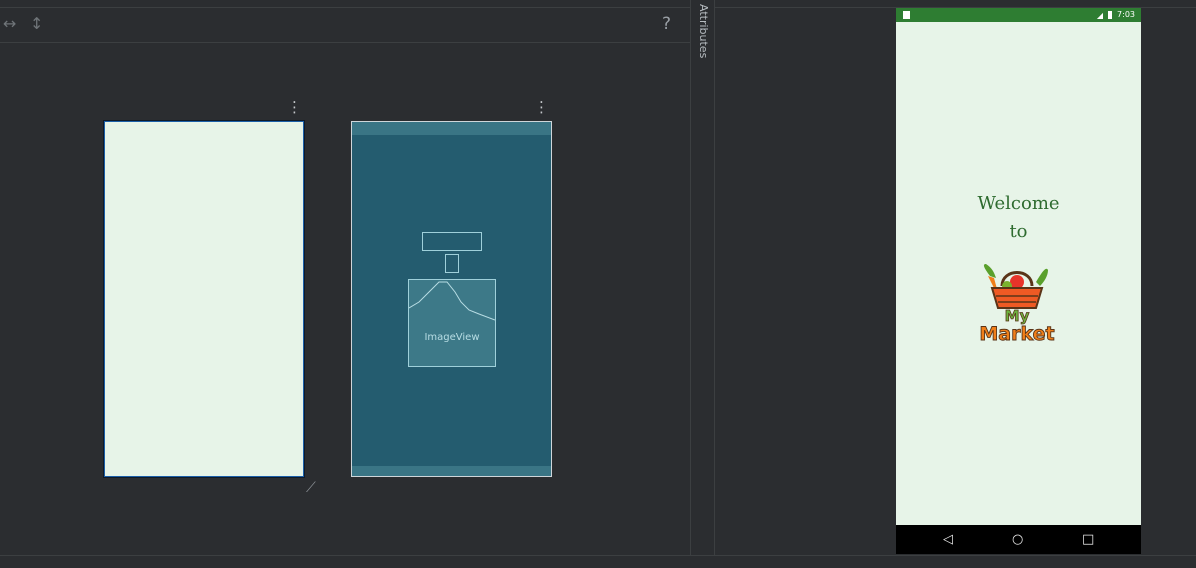 The image size is (1196, 568). What do you see at coordinates (703, 277) in the screenshot?
I see `attributes-tab: Attributes` at bounding box center [703, 277].